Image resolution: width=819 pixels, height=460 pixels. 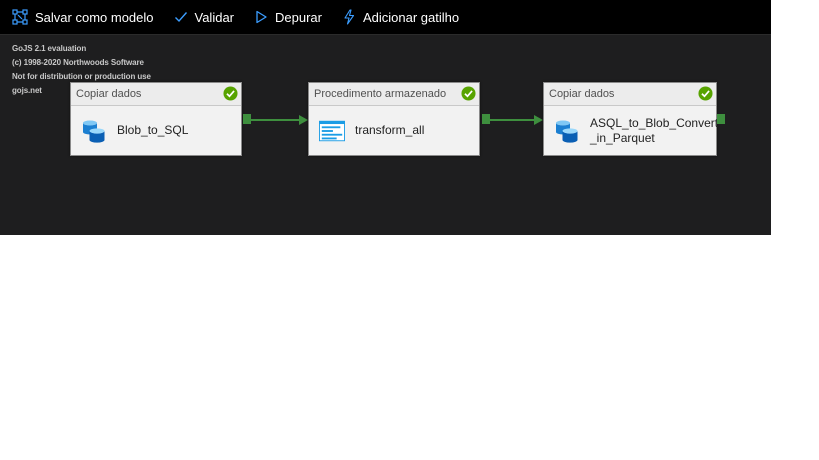 I want to click on validate-label: Validar, so click(x=214, y=17).